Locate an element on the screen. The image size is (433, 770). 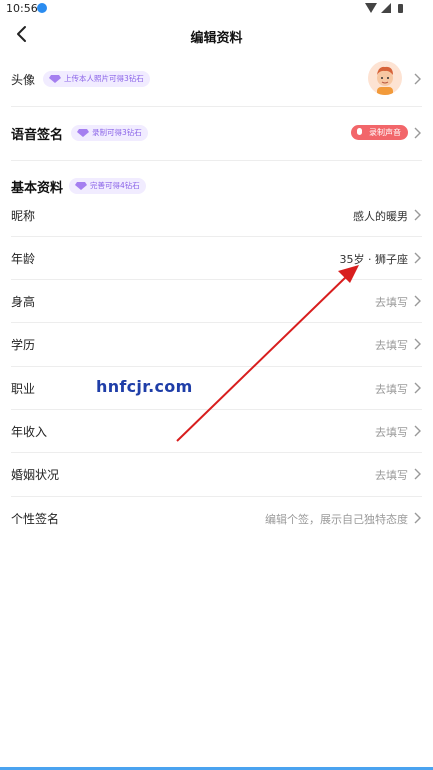
field-label: 婚姻状况 is located at coordinates (35, 475).